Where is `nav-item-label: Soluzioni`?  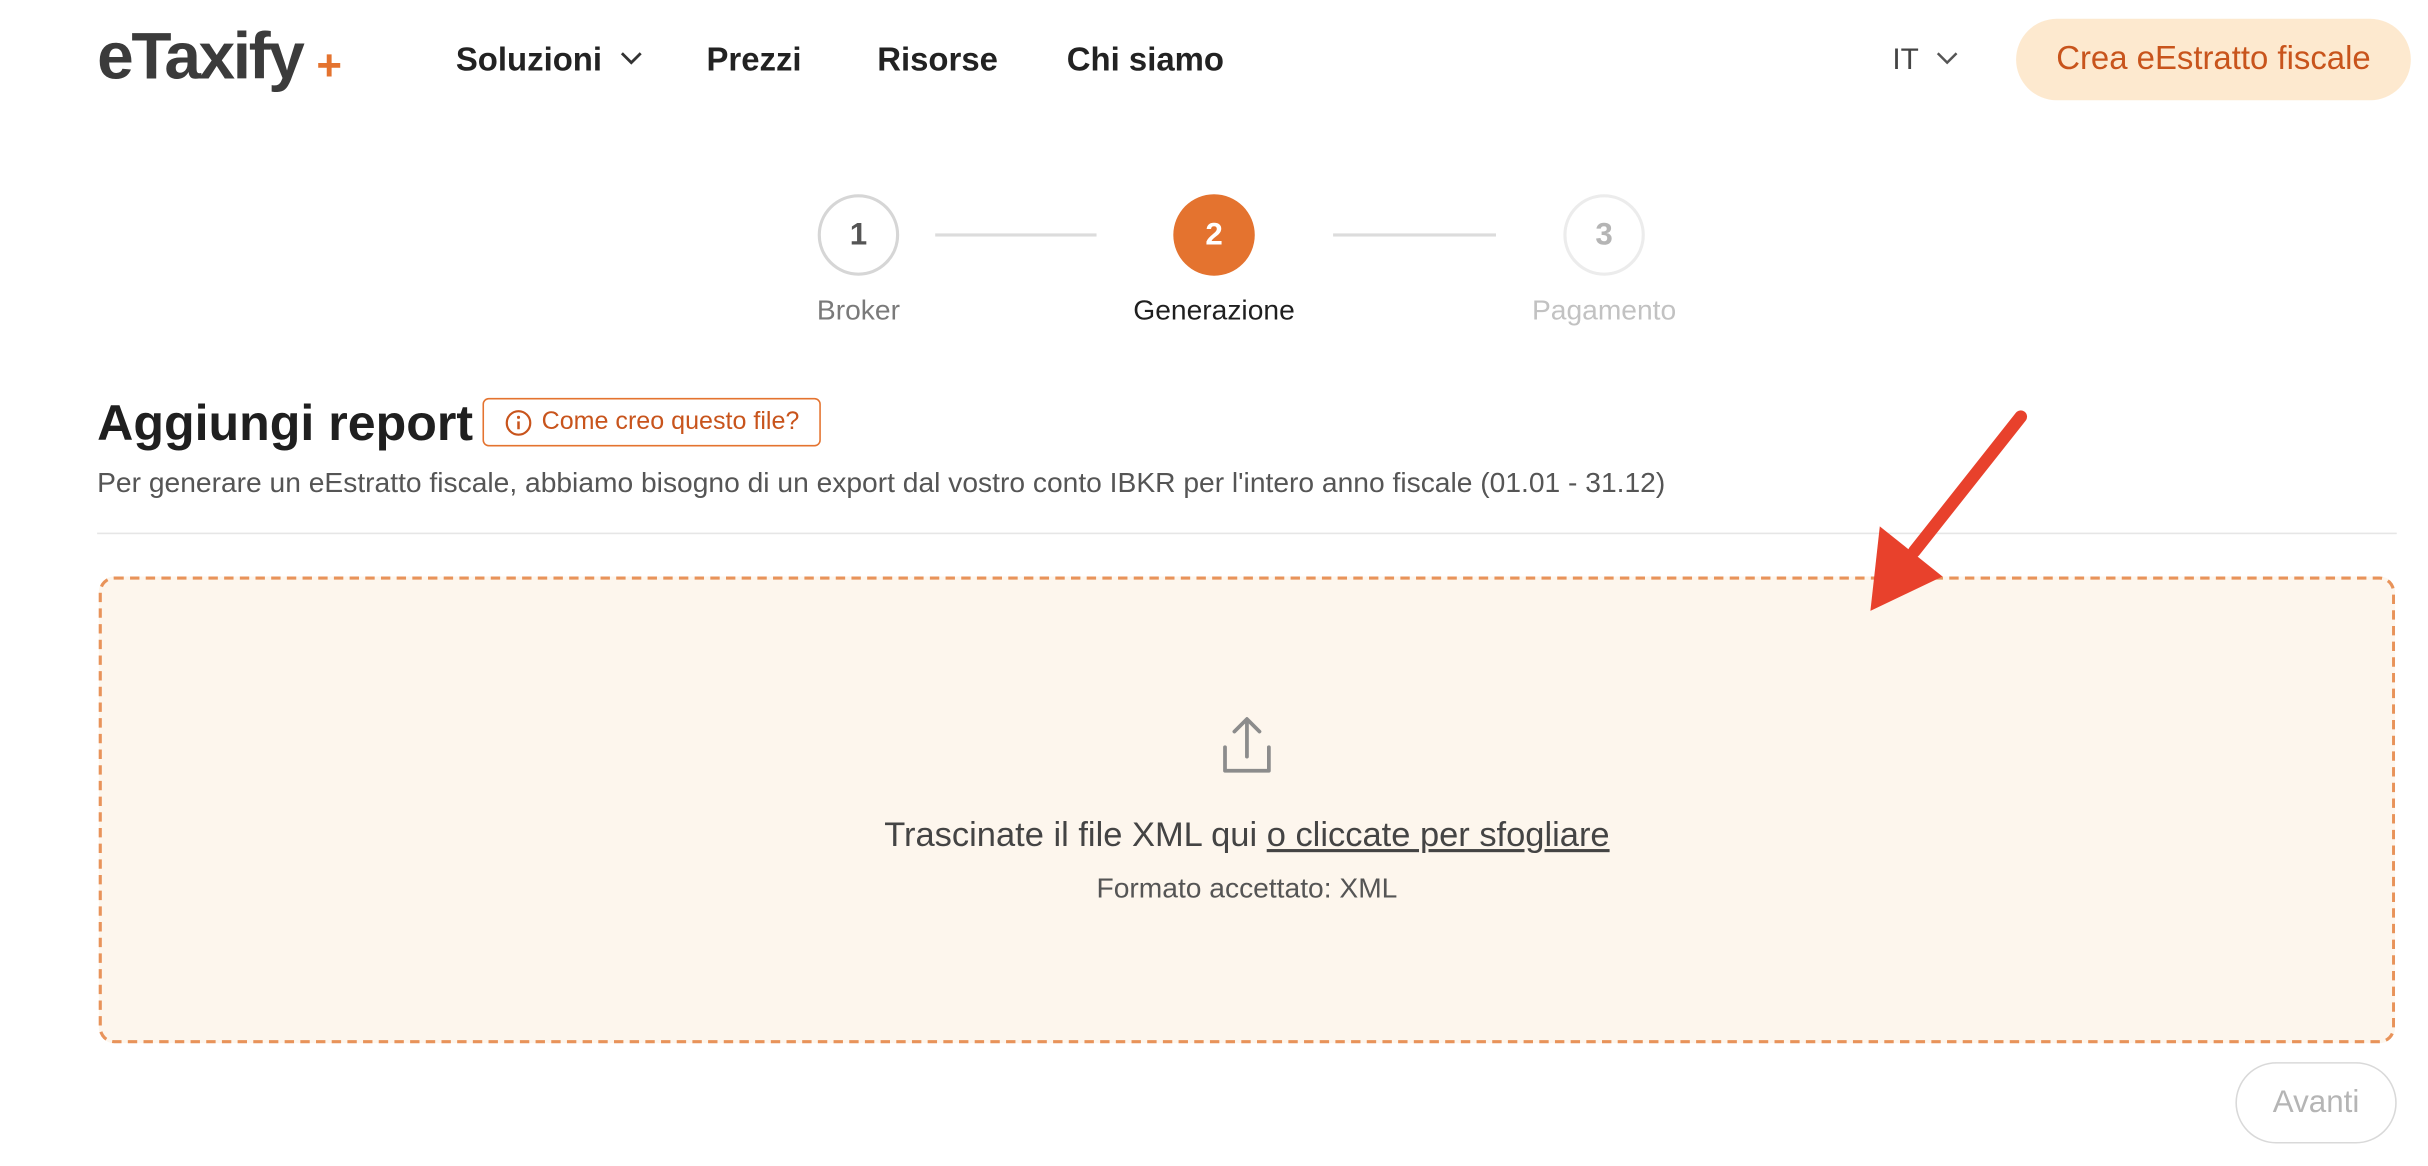
nav-item-label: Soluzioni is located at coordinates (529, 60).